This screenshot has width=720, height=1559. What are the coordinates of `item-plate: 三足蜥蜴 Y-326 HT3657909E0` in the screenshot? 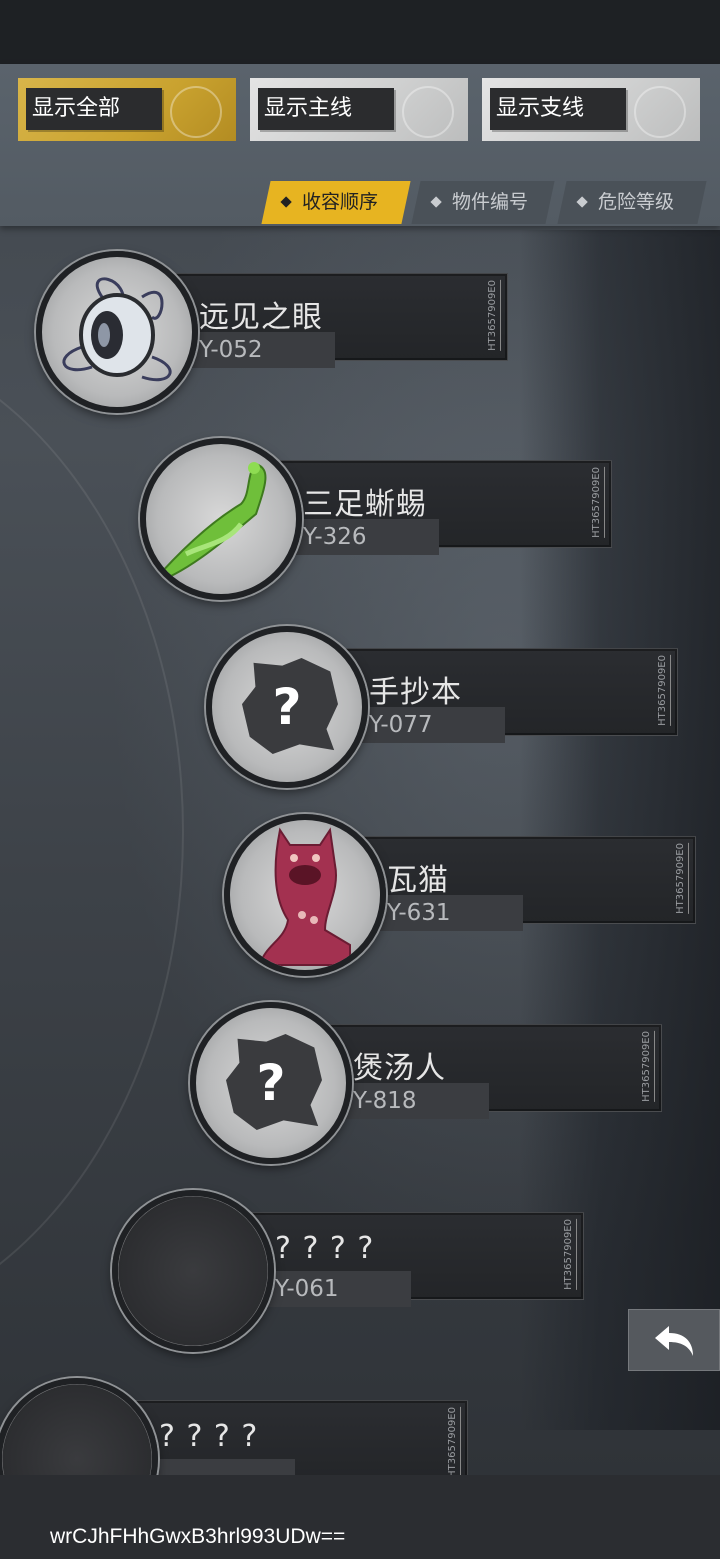 It's located at (445, 507).